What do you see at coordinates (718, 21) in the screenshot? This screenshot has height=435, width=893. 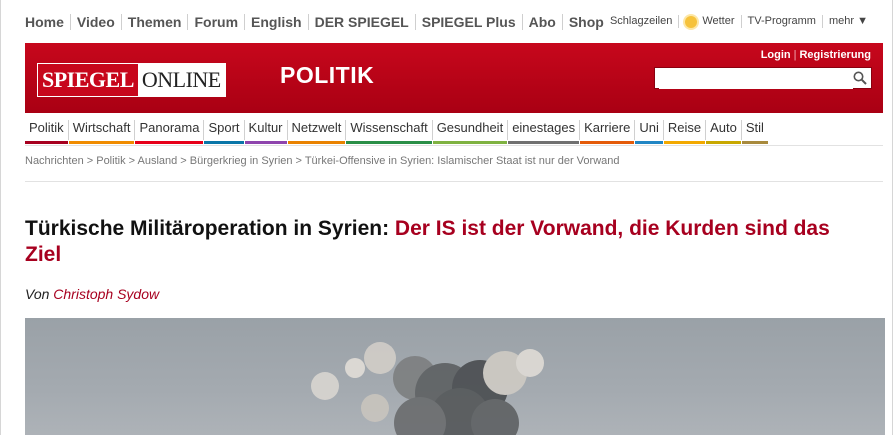 I see `weather-label: Wetter` at bounding box center [718, 21].